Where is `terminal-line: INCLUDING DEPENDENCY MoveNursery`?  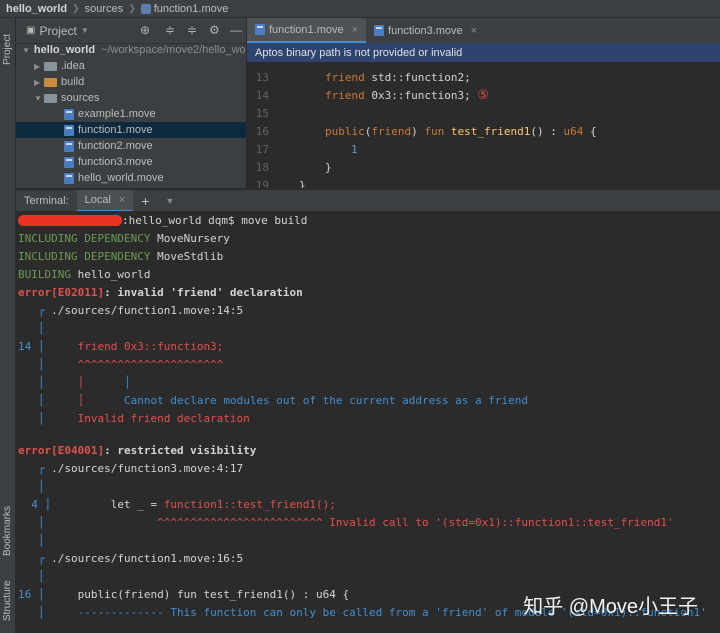
terminal-line: INCLUDING DEPENDENCY MoveNursery is located at coordinates (124, 238).